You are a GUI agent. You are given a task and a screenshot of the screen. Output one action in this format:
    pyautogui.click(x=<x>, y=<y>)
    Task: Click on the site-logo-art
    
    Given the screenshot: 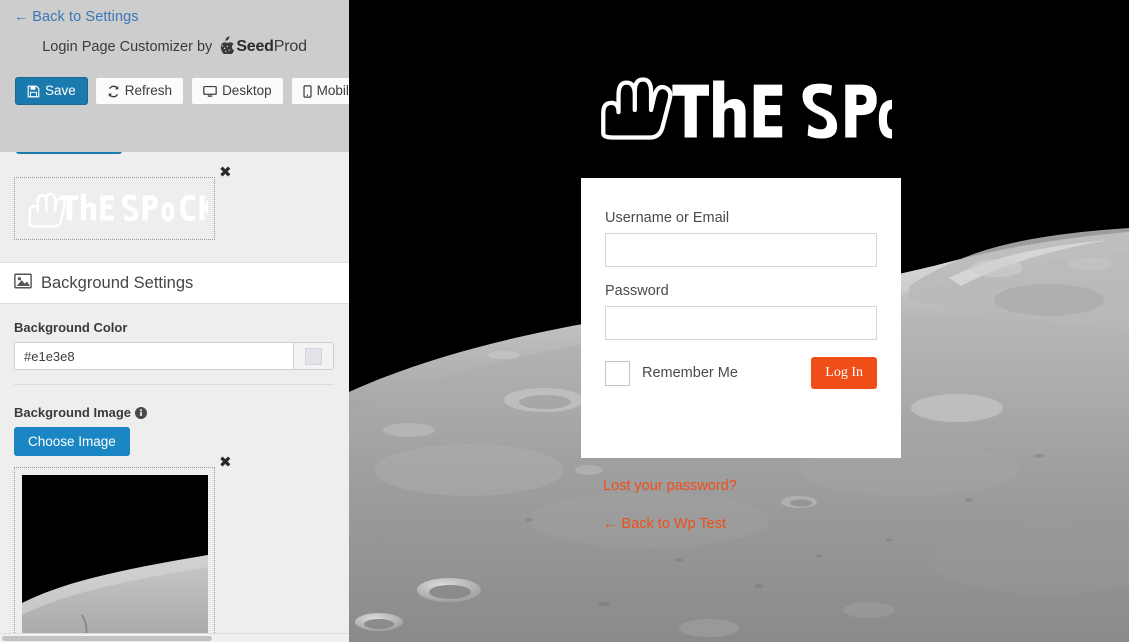 What is the action you would take?
    pyautogui.click(x=797, y=108)
    